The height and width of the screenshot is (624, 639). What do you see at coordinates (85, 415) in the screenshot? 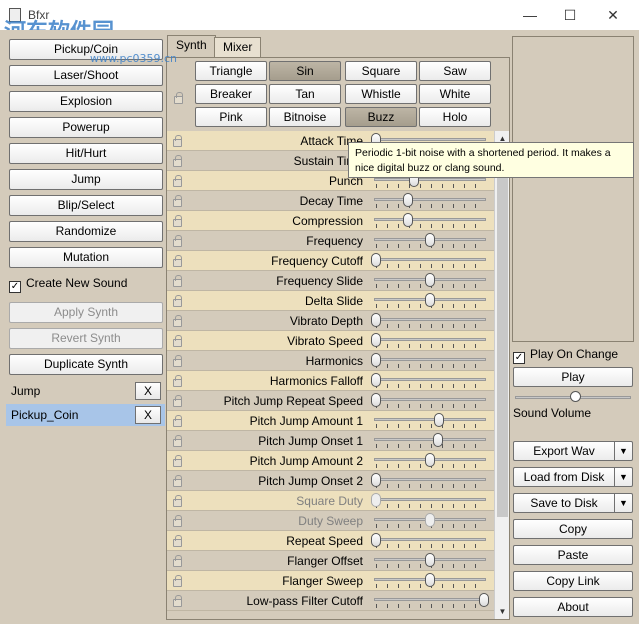
I see `list-item: Pickup_Coin X` at bounding box center [85, 415].